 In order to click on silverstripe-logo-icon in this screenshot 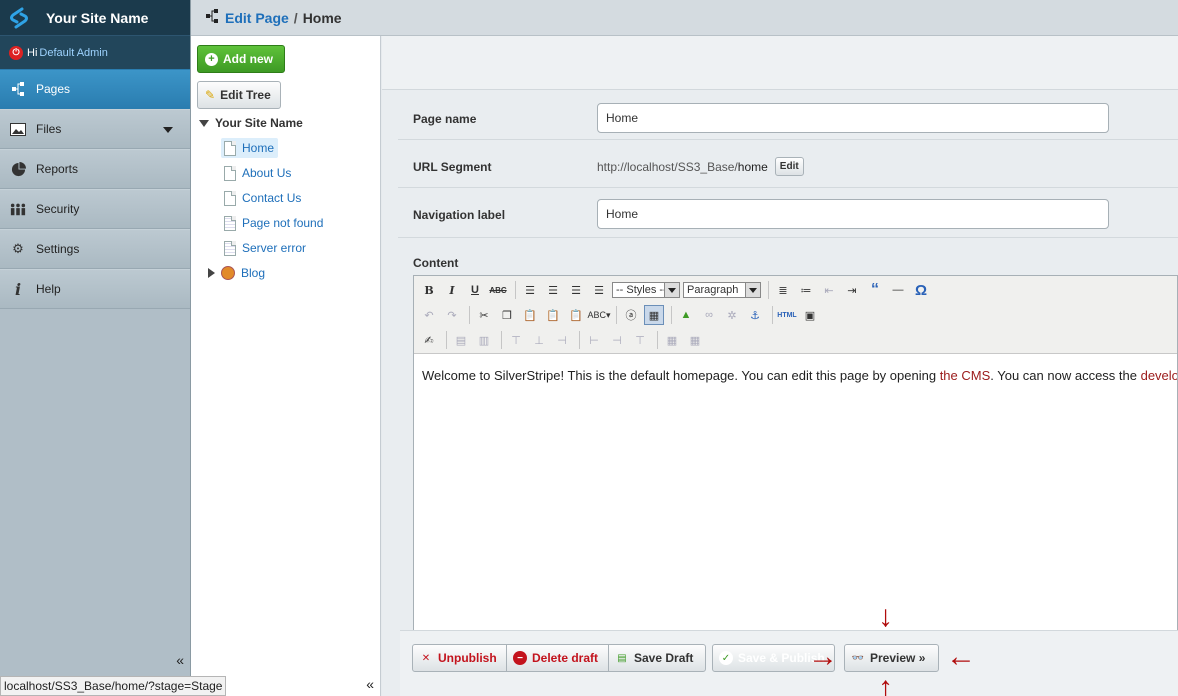, I will do `click(19, 18)`.